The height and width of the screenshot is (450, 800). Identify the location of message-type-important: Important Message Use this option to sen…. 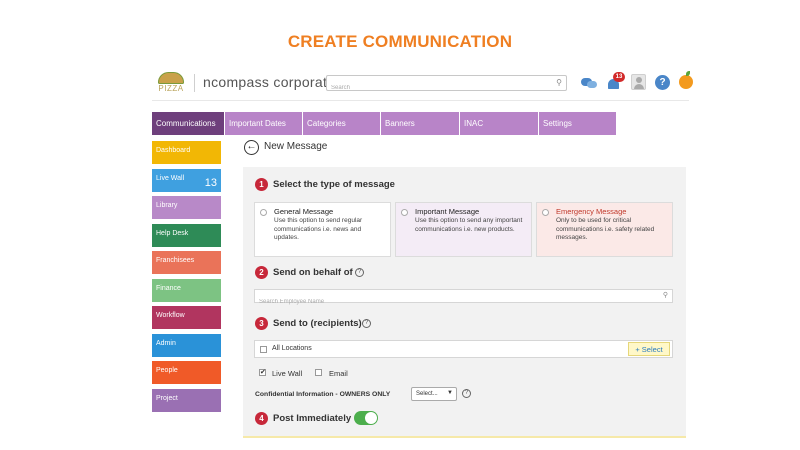
(463, 229).